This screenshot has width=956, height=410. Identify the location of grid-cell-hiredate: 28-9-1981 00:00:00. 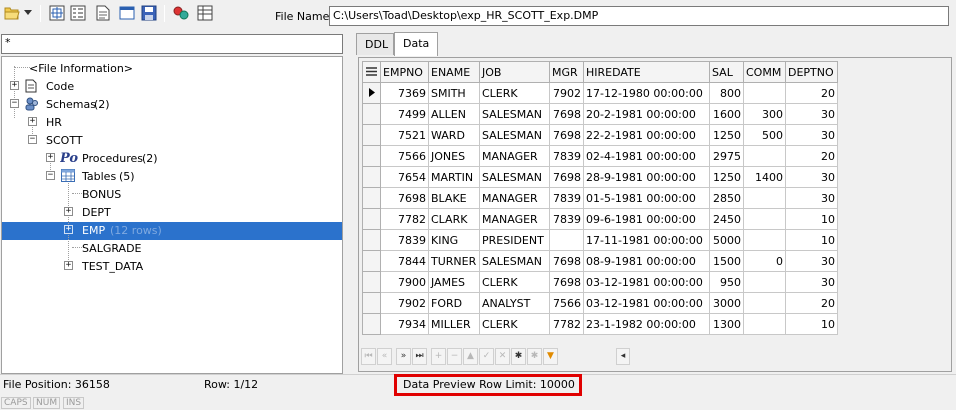
(646, 177).